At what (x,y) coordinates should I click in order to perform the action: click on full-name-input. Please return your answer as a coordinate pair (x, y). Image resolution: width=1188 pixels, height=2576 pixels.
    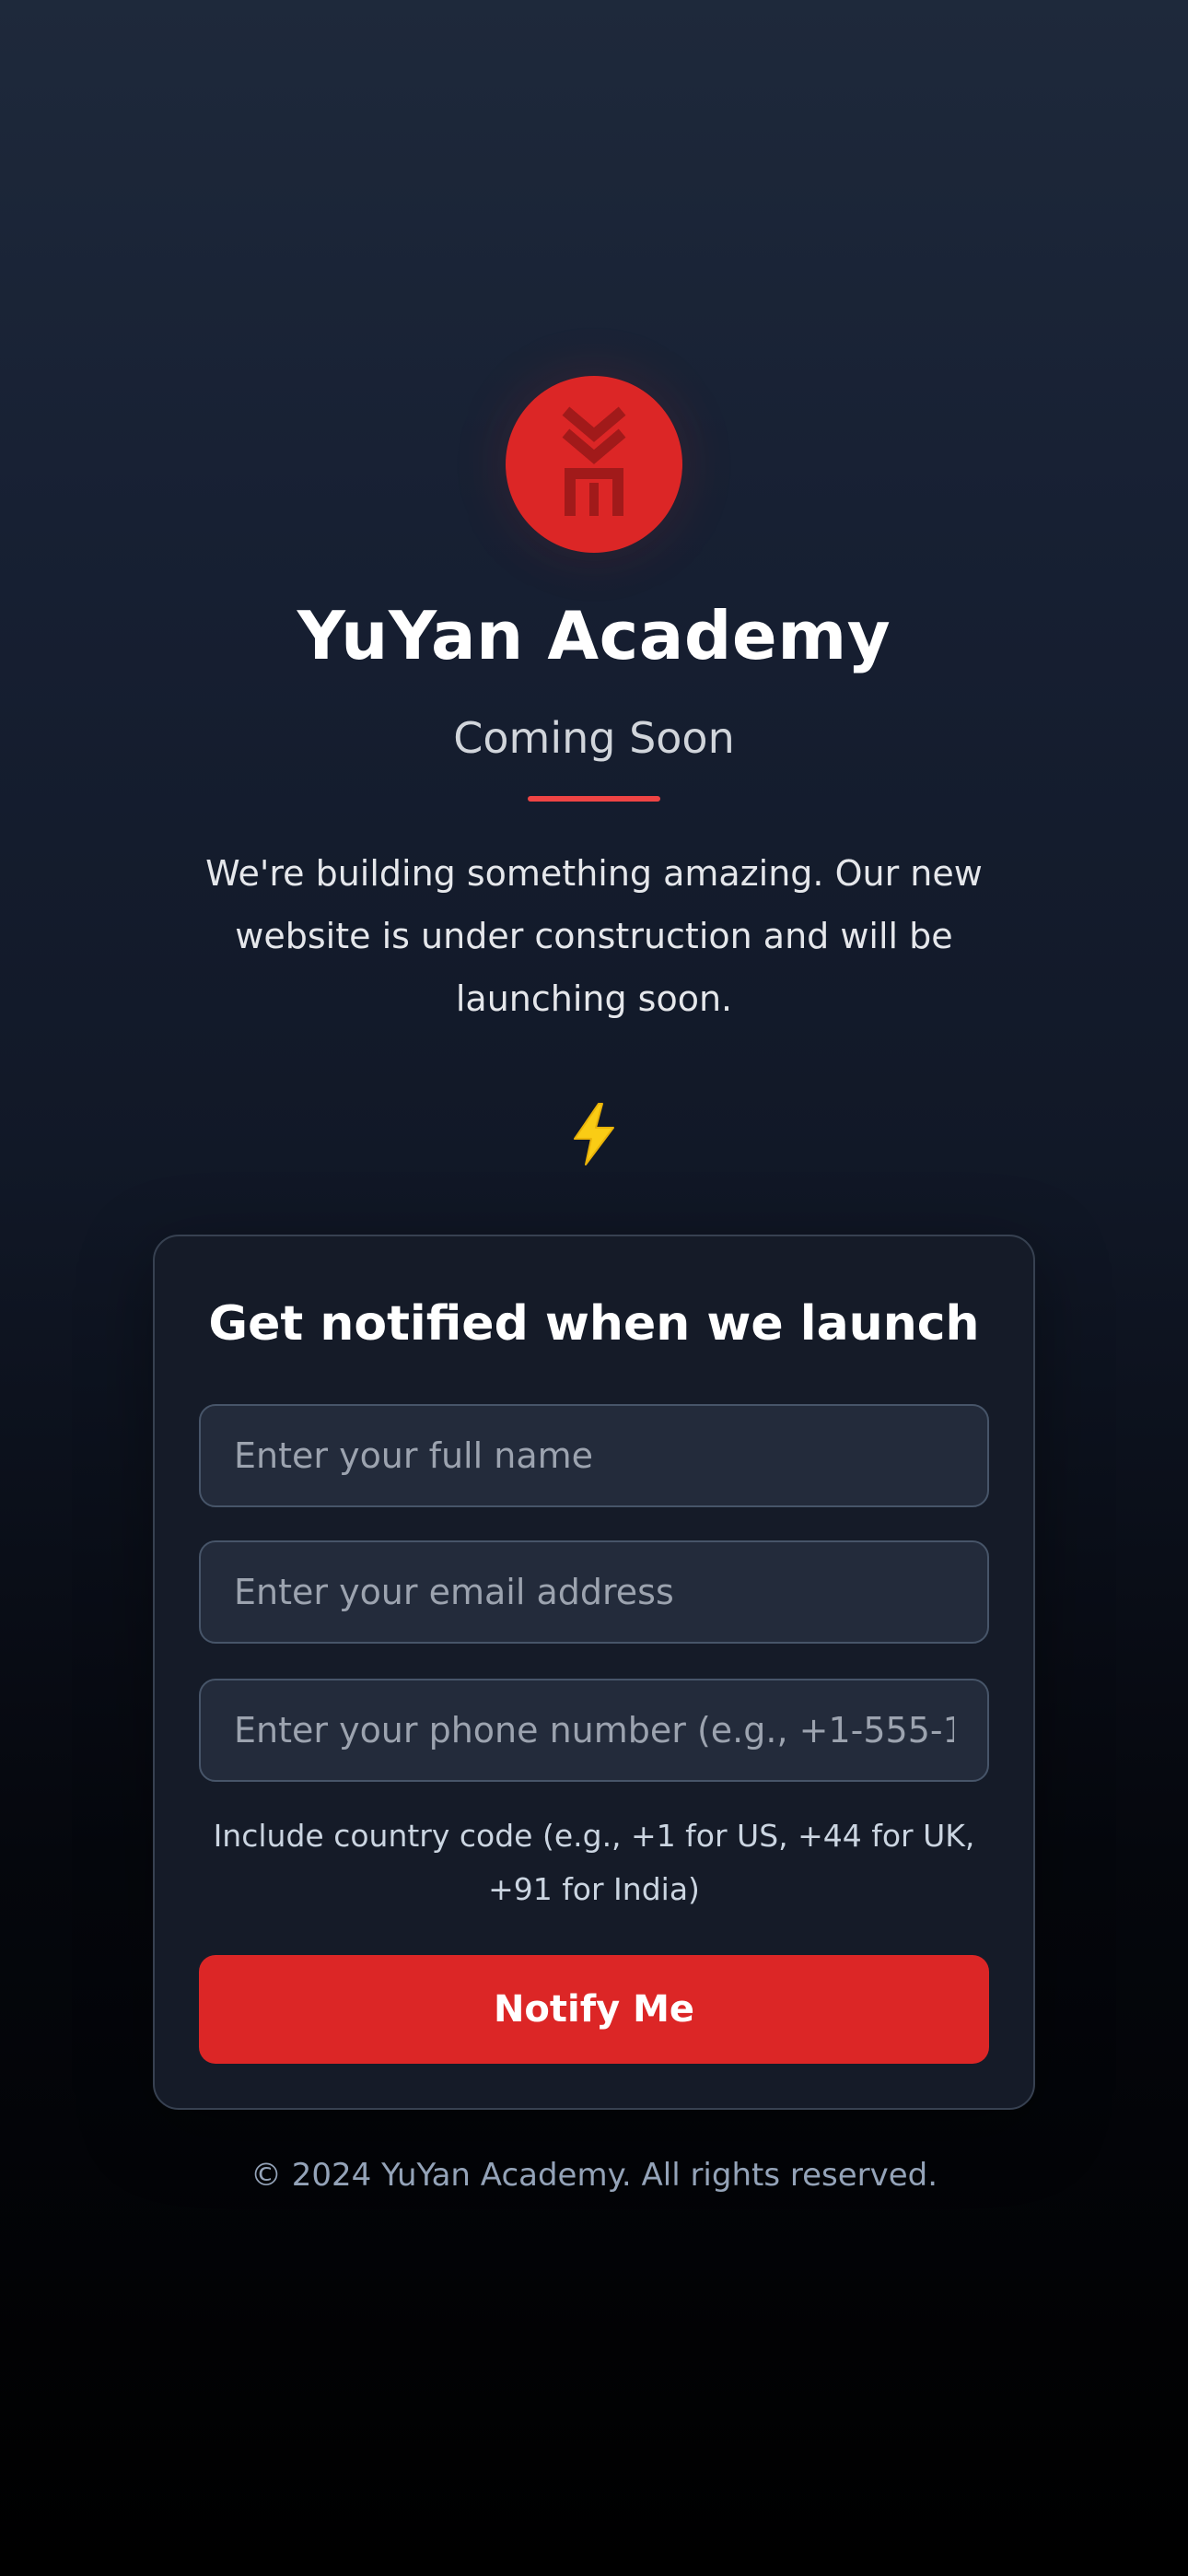
    Looking at the image, I should click on (594, 1455).